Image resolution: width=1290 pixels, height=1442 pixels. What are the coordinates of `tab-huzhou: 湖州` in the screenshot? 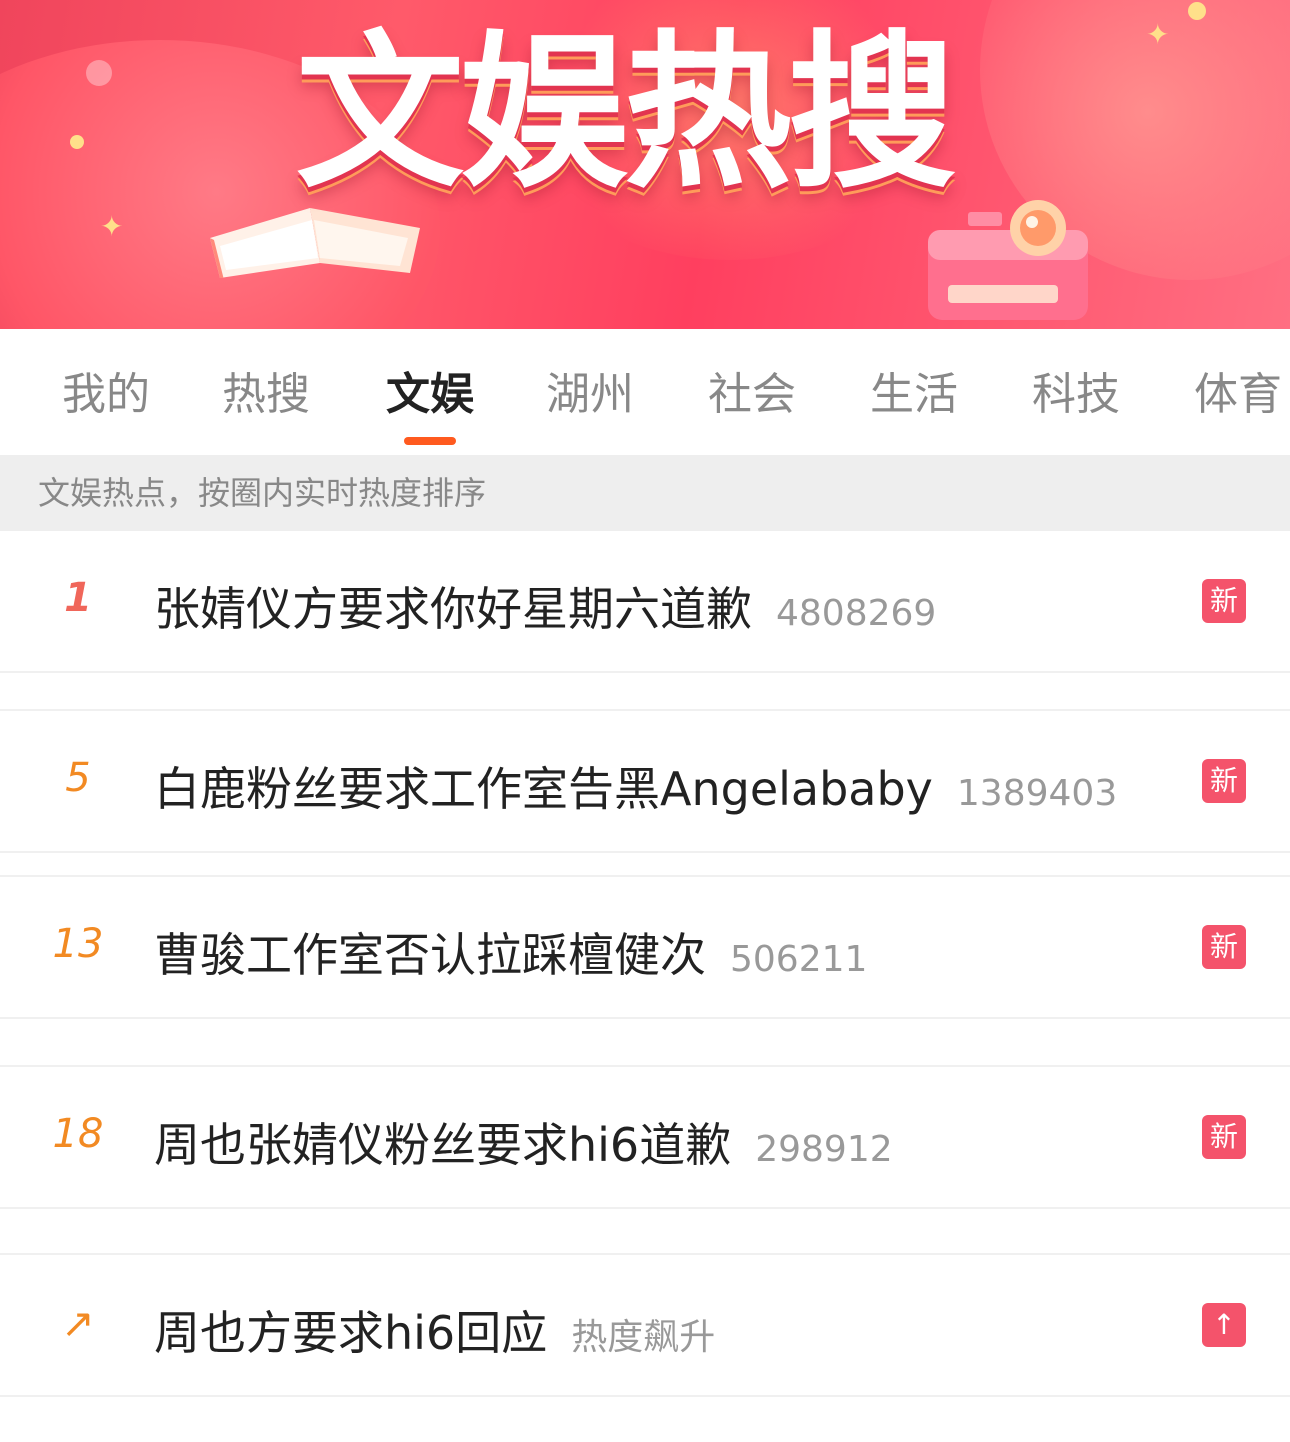 It's located at (590, 395).